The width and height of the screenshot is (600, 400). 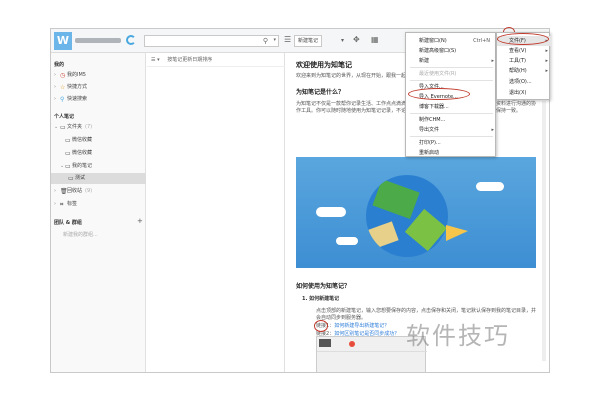 What do you see at coordinates (63, 75) in the screenshot?
I see `clock-icon: ◷` at bounding box center [63, 75].